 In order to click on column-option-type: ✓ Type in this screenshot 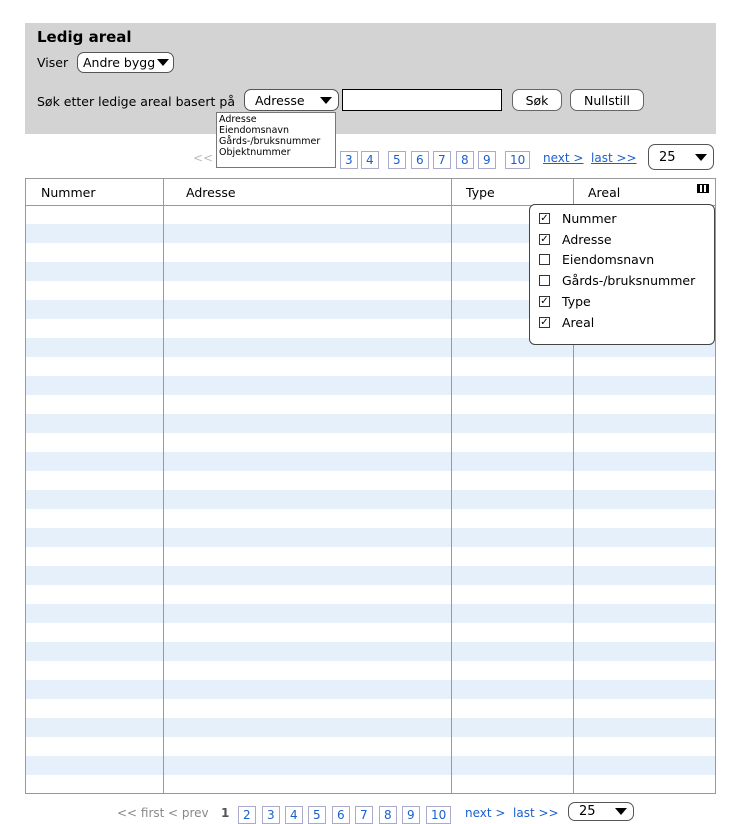, I will do `click(565, 301)`.